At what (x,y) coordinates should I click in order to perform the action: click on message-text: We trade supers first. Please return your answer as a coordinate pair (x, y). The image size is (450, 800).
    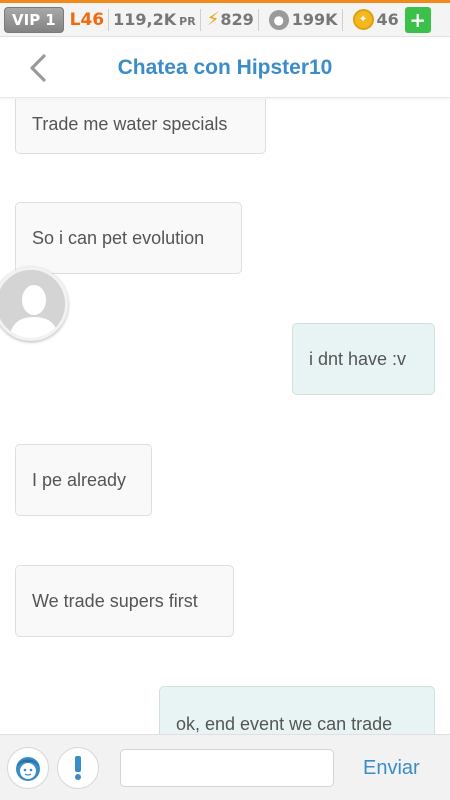
    Looking at the image, I should click on (115, 600).